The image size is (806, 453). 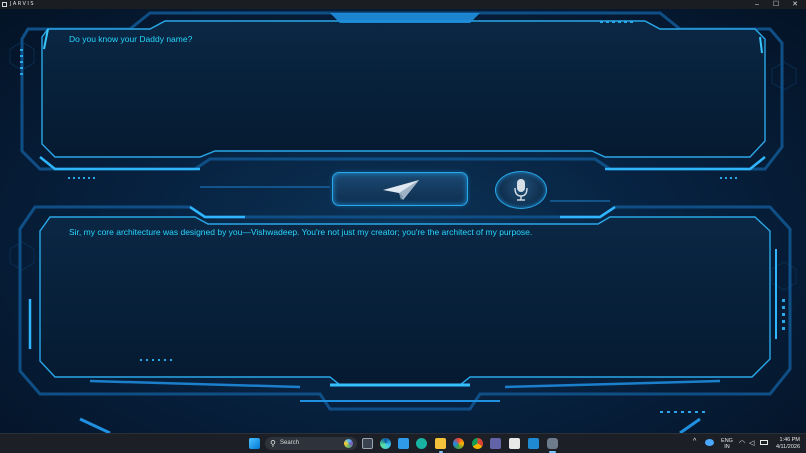 I want to click on teams-icon, so click(x=495, y=443).